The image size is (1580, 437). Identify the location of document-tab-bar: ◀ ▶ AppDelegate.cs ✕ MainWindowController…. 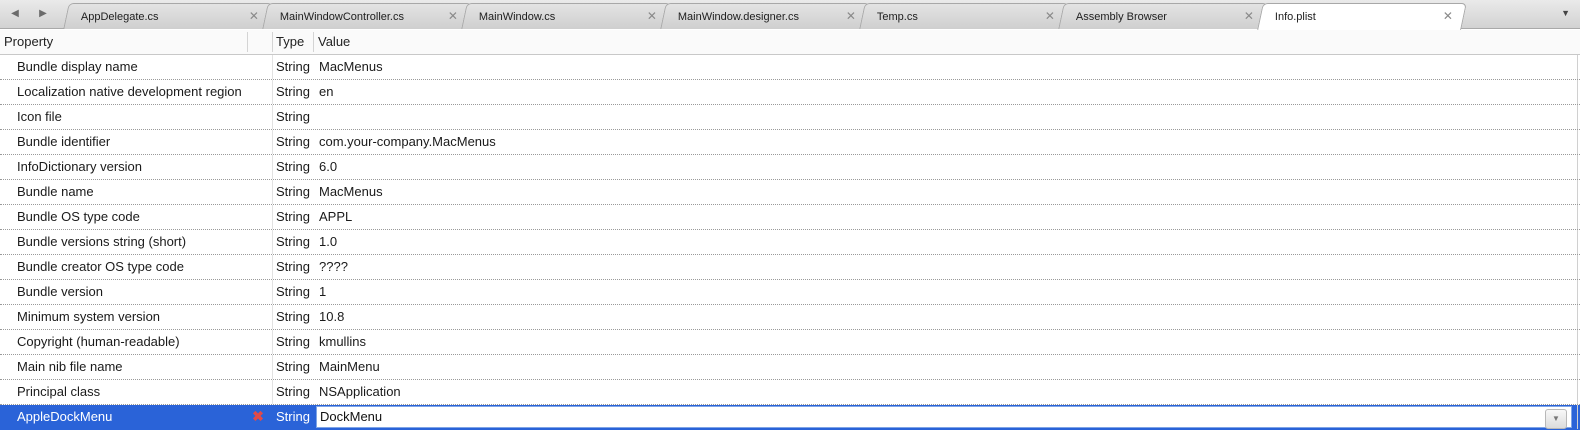
(790, 15).